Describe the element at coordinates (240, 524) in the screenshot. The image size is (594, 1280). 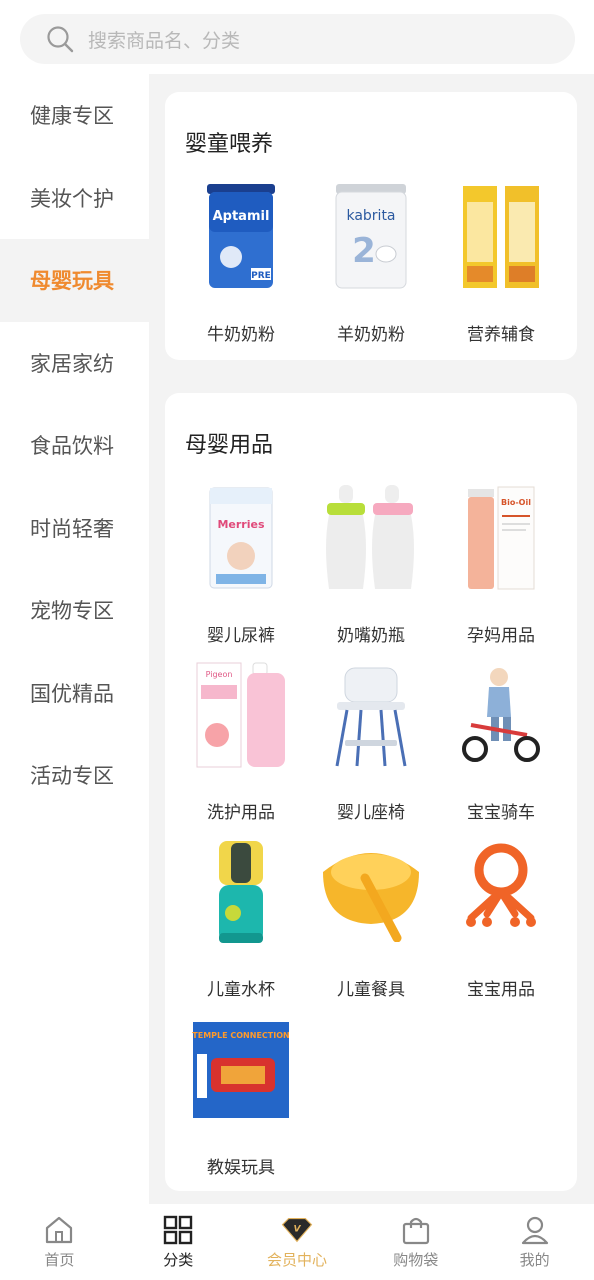
I see `brand-text: Merries` at that location.